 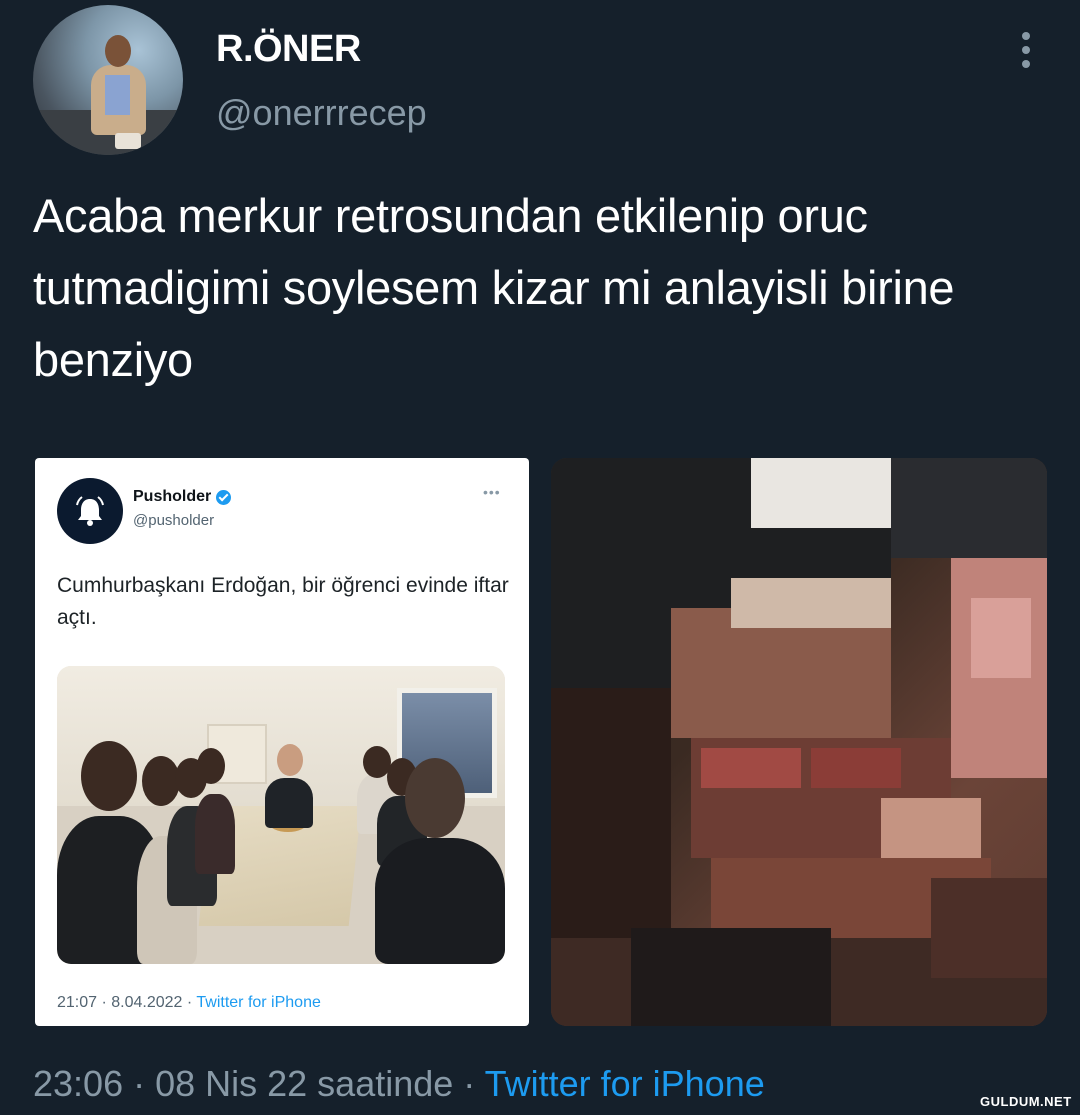 I want to click on tweet-timestamp: 23:06 · 08 Nis 22 saatinde ·, so click(x=259, y=1083).